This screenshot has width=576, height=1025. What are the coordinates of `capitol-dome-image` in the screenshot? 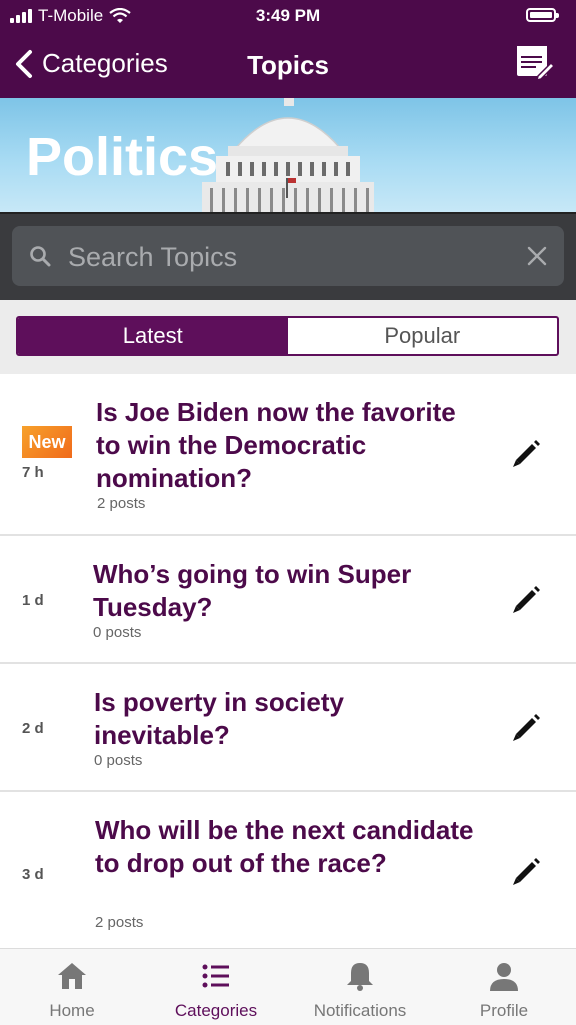 It's located at (288, 155).